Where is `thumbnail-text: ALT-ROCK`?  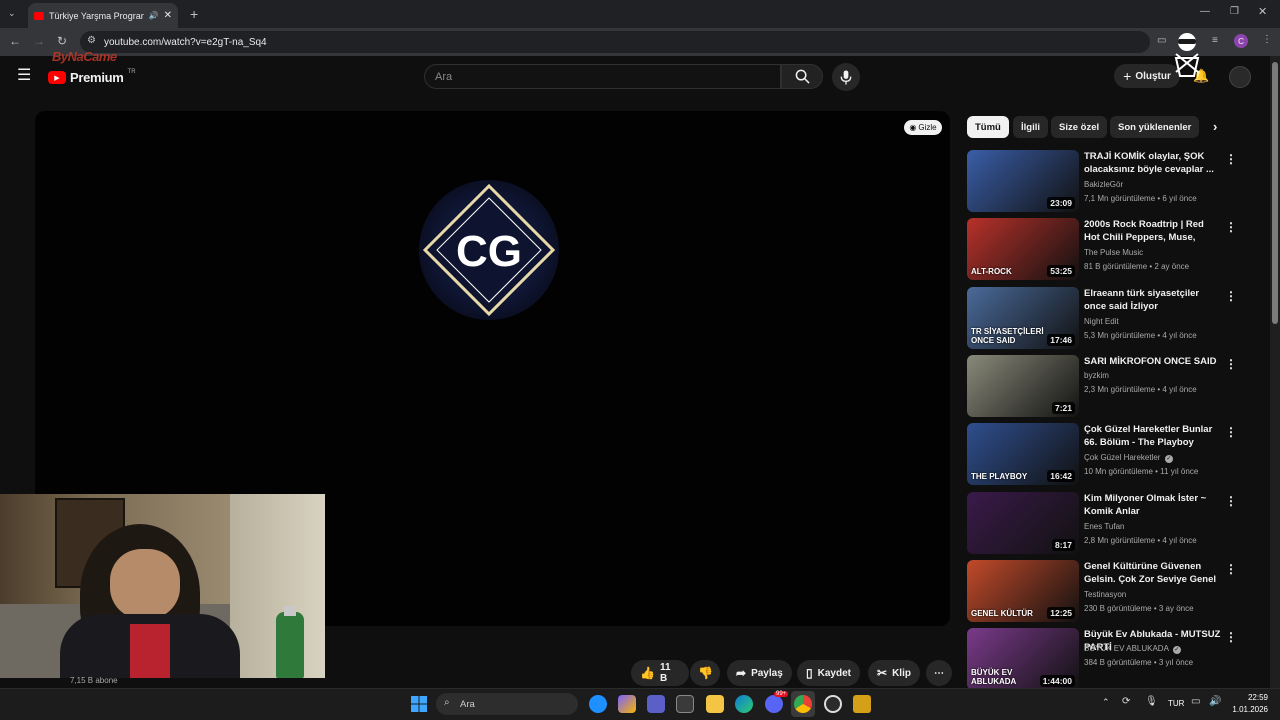
thumbnail-text: ALT-ROCK is located at coordinates (991, 272).